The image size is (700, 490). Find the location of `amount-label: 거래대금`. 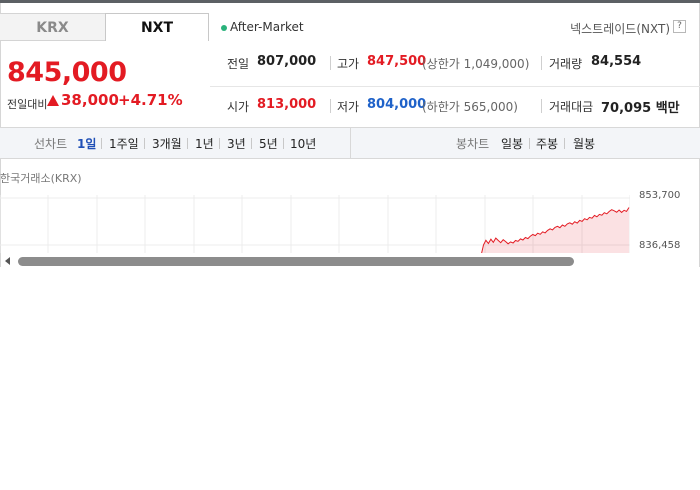

amount-label: 거래대금 is located at coordinates (571, 107).